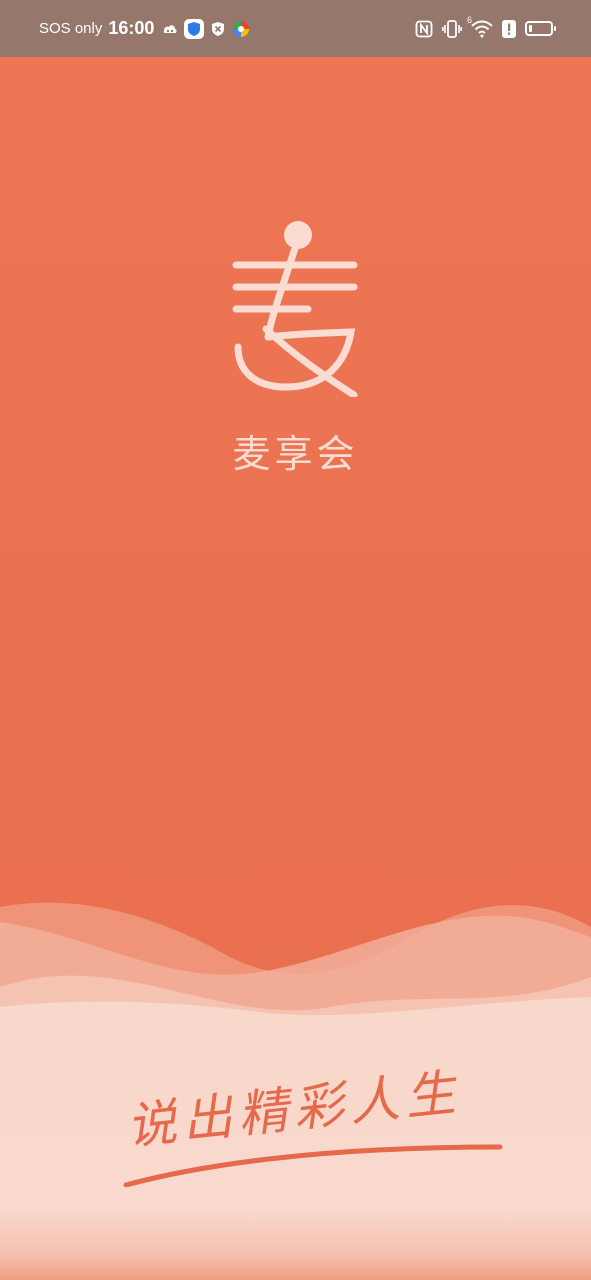 The image size is (591, 1280). What do you see at coordinates (530, 28) in the screenshot?
I see `battery-level` at bounding box center [530, 28].